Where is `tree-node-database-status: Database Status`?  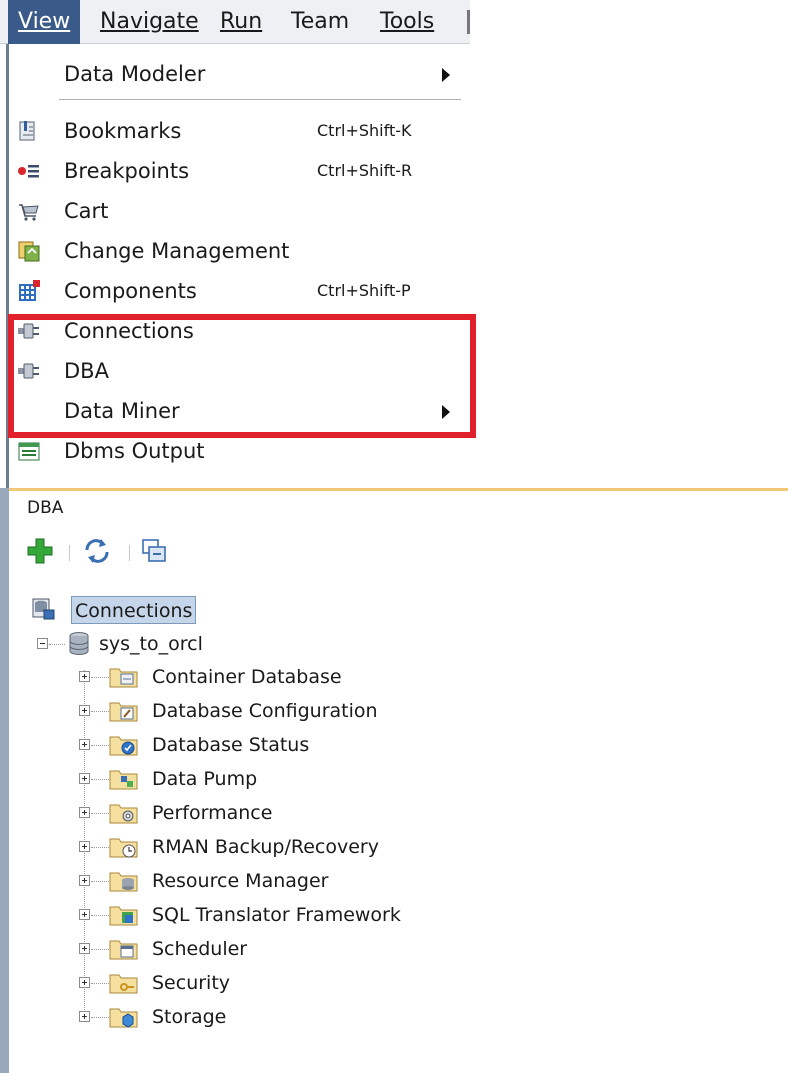 tree-node-database-status: Database Status is located at coordinates (275, 745).